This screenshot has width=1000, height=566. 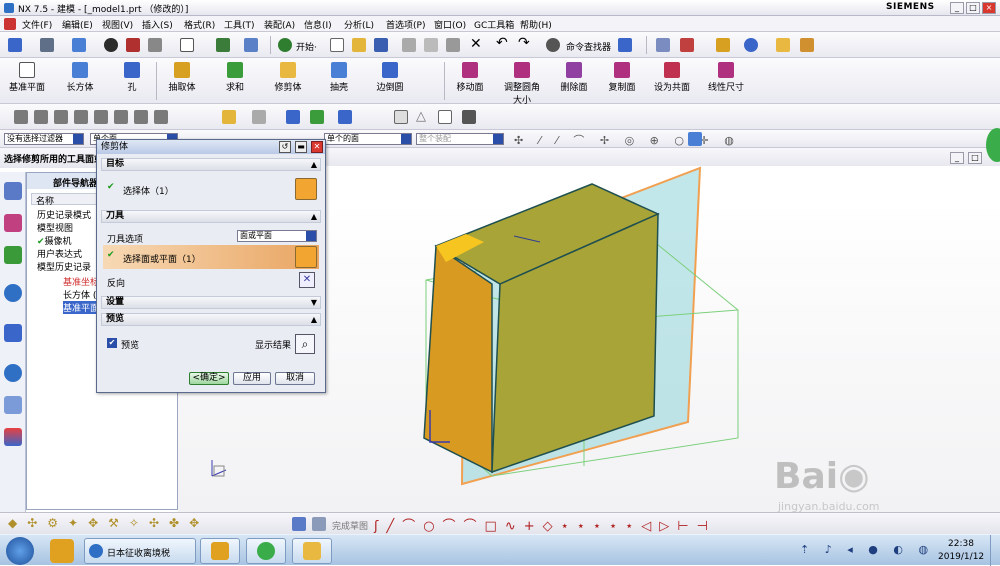 I want to click on nx-task, so click(x=312, y=551).